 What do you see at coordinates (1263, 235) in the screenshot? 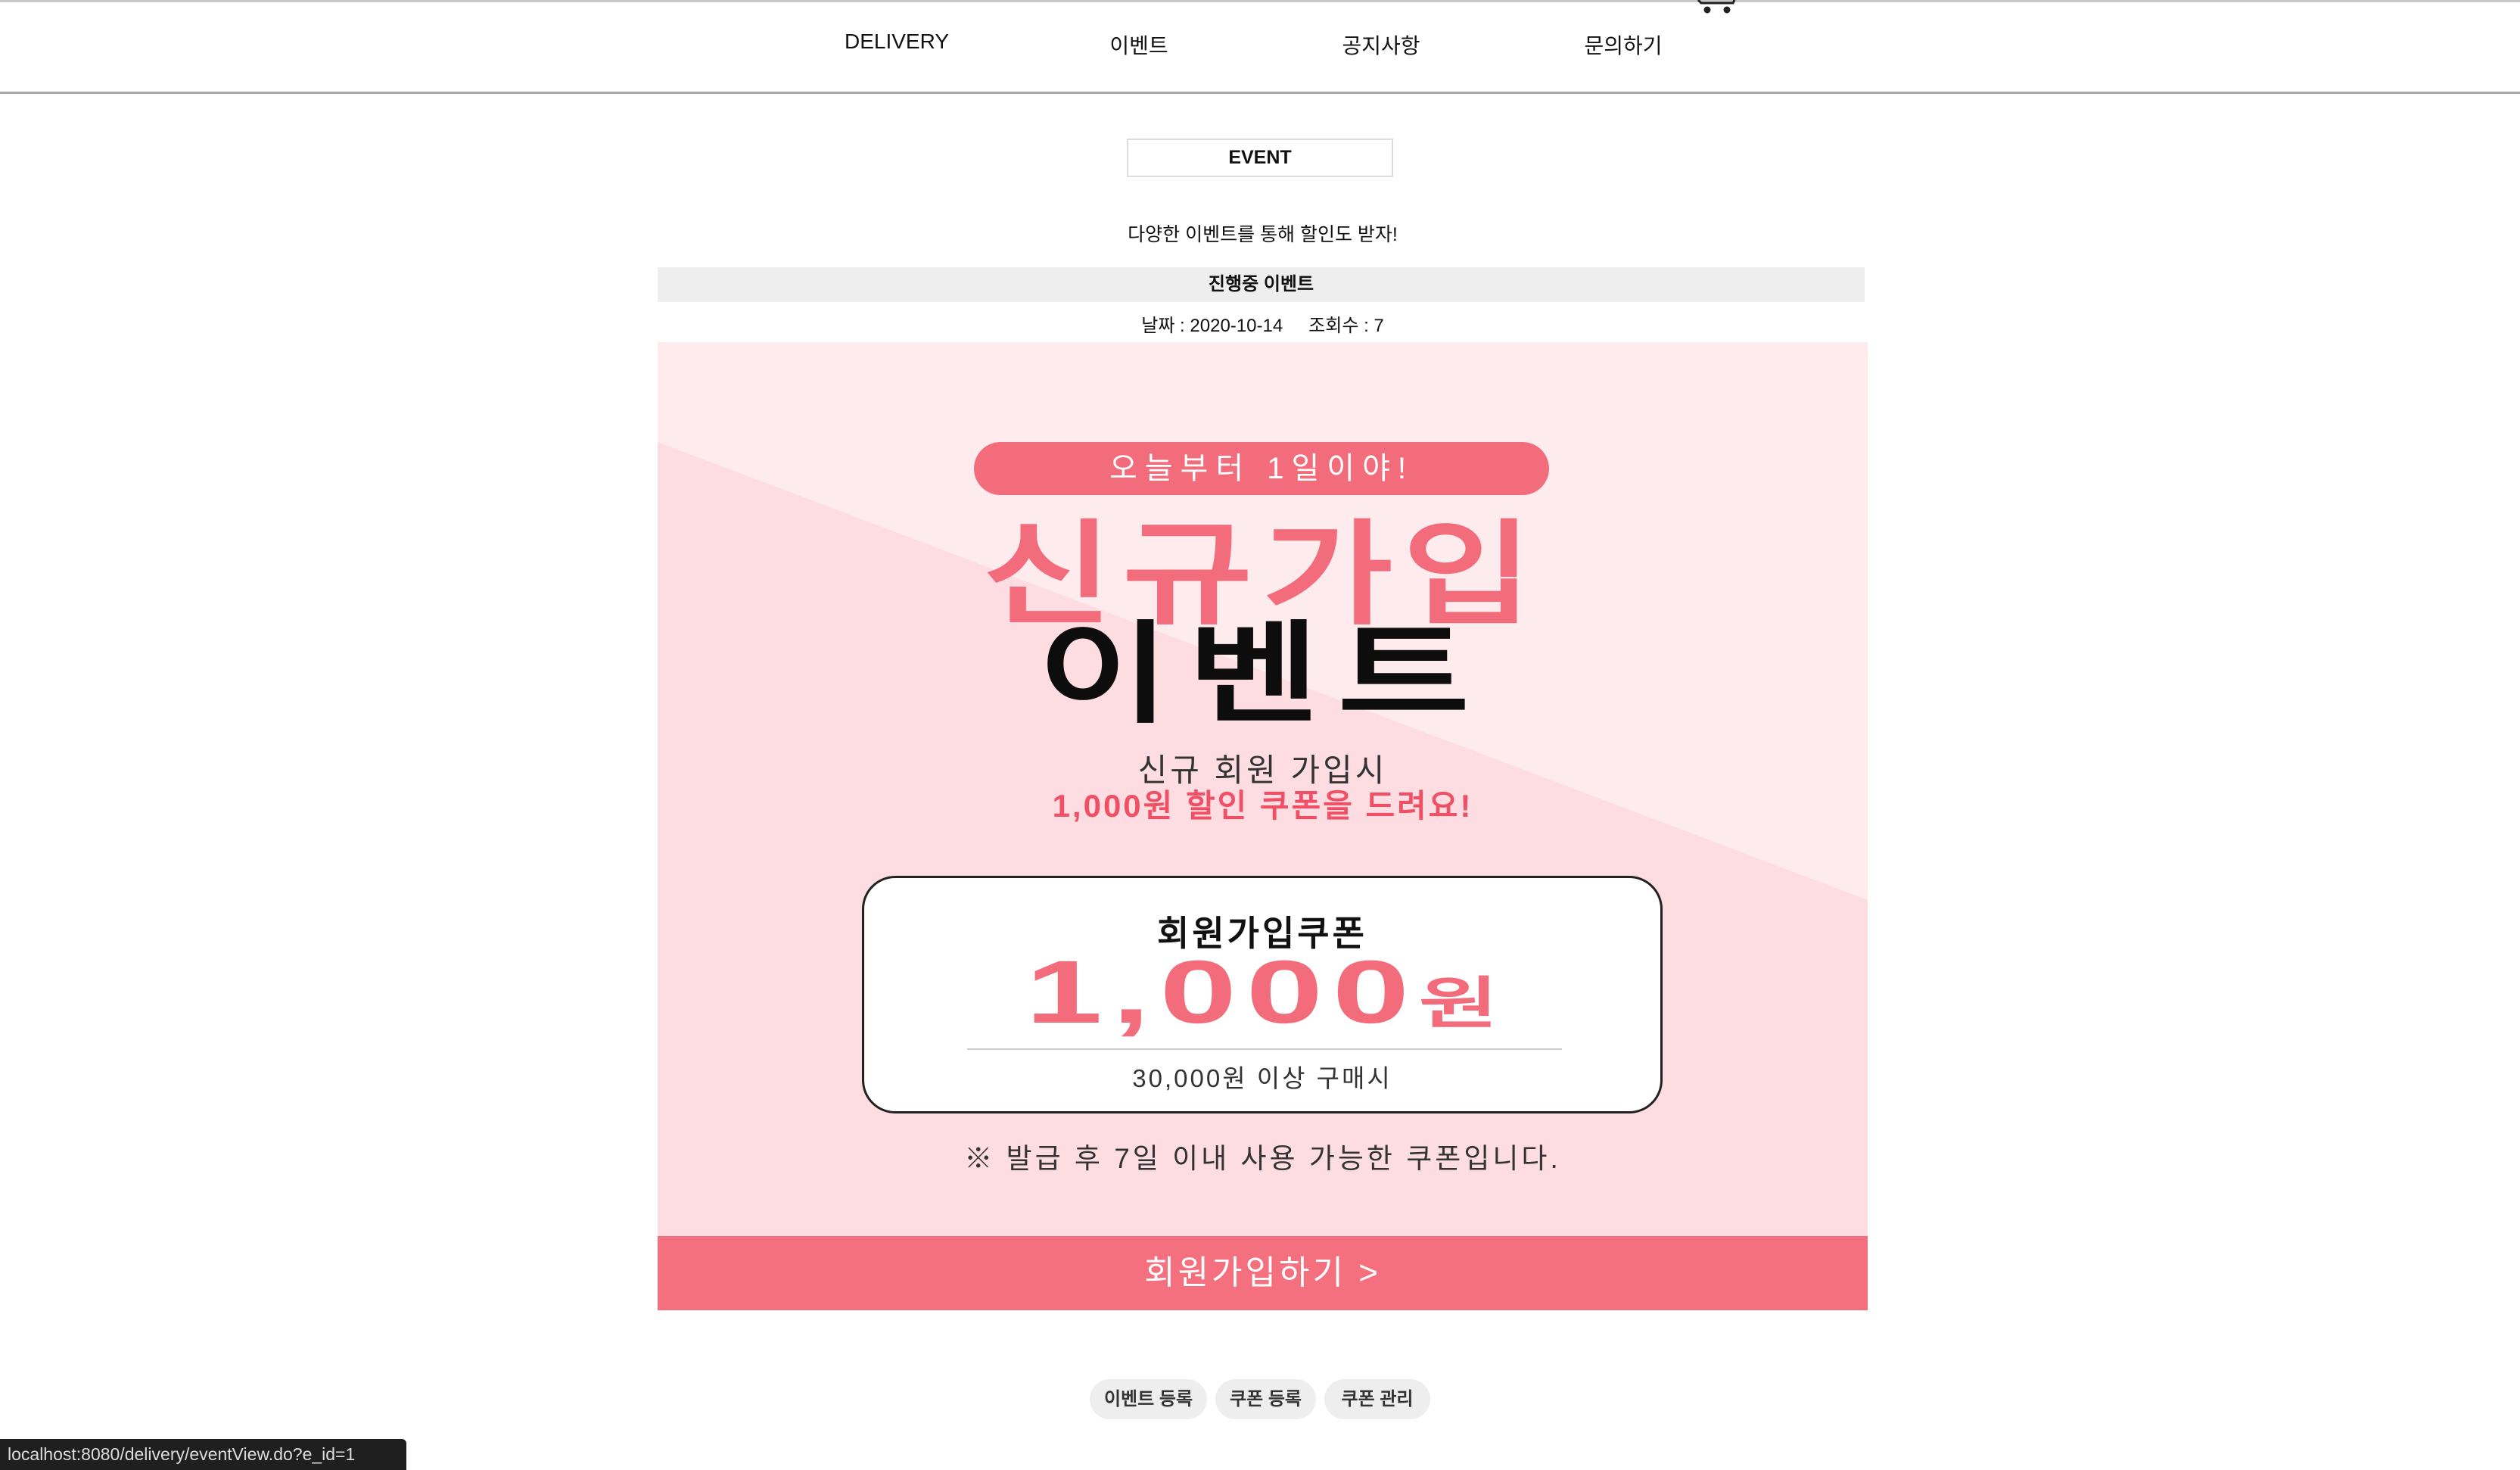
I see `page-subtitle: 다양한 이벤트를 통해 할인도 받자!` at bounding box center [1263, 235].